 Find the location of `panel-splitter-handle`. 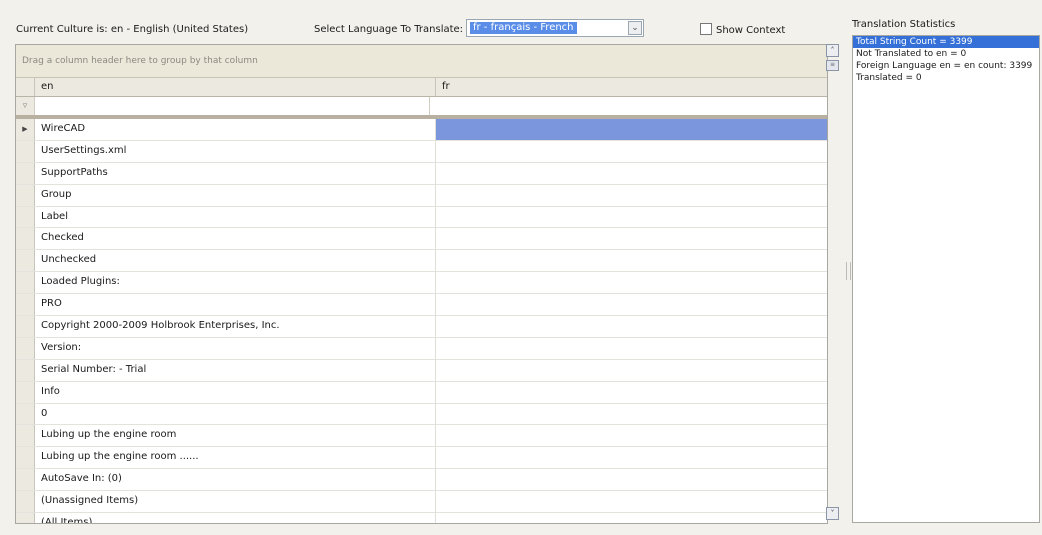

panel-splitter-handle is located at coordinates (848, 271).